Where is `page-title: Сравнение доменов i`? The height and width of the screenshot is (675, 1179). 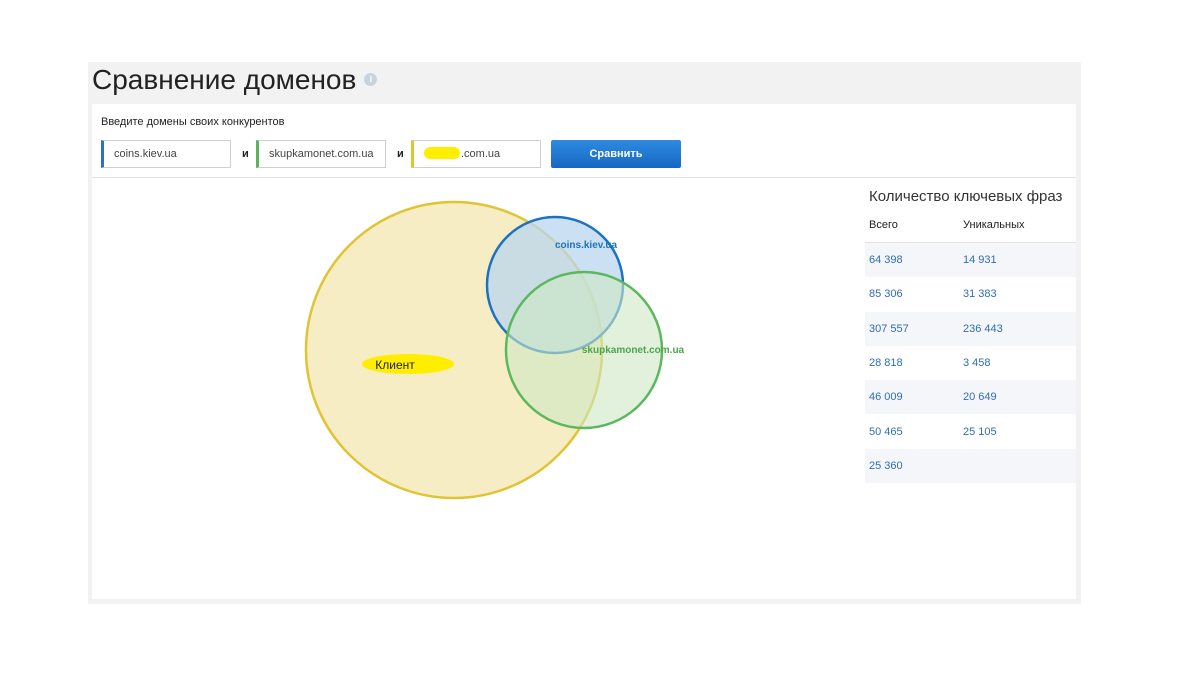
page-title: Сравнение доменов i is located at coordinates (235, 80).